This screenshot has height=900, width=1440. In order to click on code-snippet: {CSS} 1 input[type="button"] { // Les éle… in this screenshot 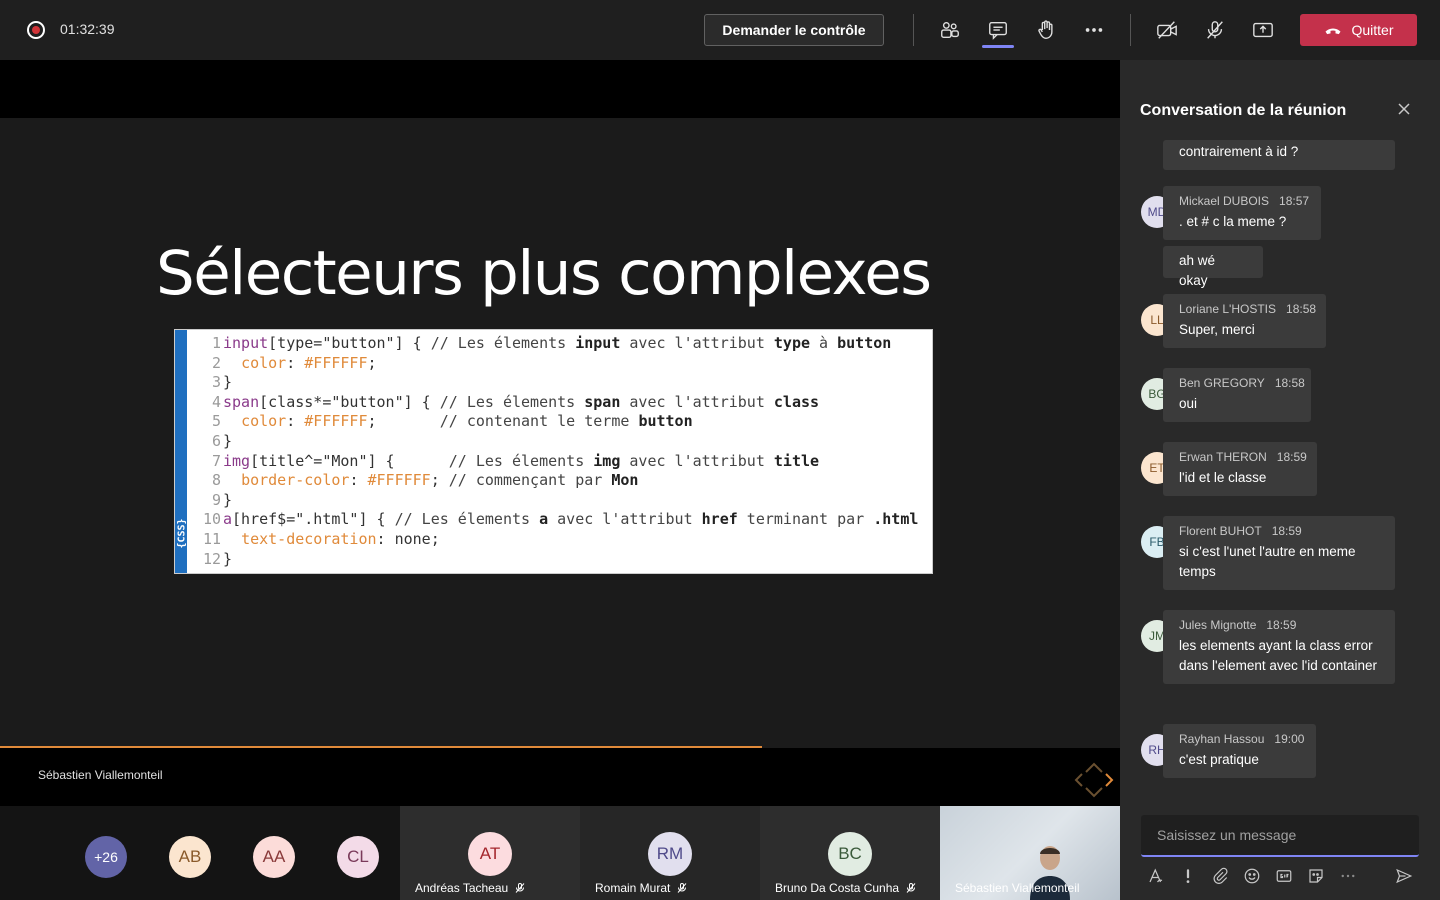, I will do `click(553, 451)`.